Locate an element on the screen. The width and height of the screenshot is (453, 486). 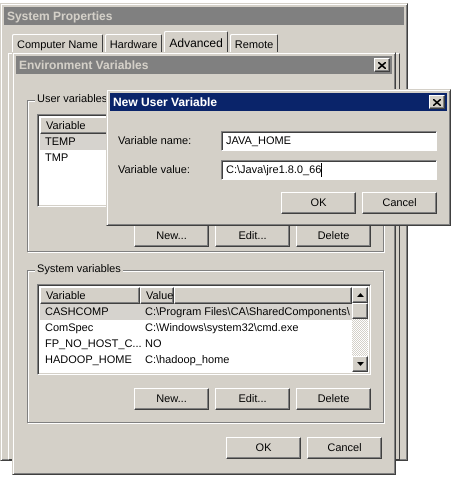
list-cell: CASHCOMP is located at coordinates (77, 312).